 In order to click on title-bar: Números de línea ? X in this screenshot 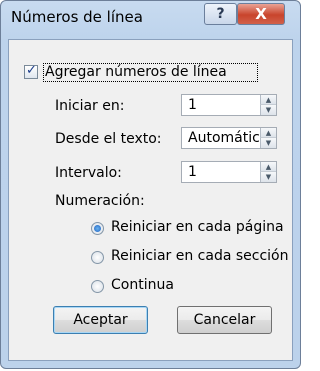, I will do `click(151, 20)`.